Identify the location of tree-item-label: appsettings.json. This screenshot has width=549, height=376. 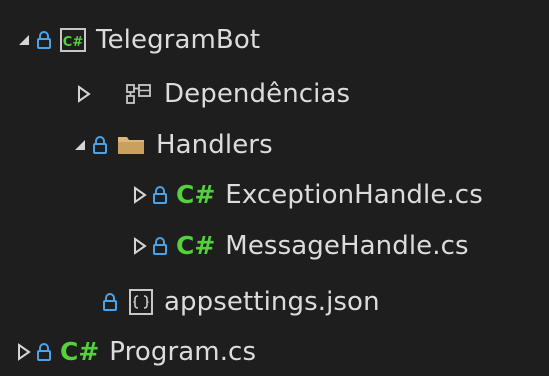
(272, 302).